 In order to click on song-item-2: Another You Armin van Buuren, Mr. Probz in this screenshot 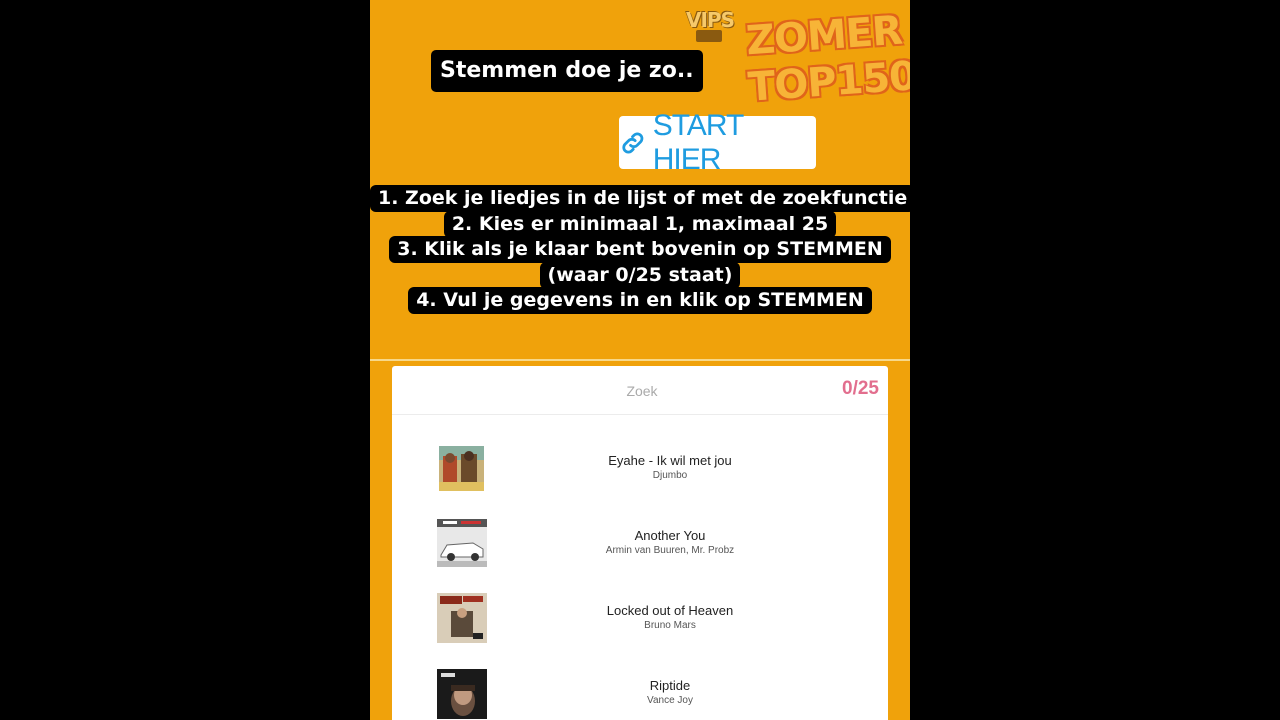, I will do `click(640, 543)`.